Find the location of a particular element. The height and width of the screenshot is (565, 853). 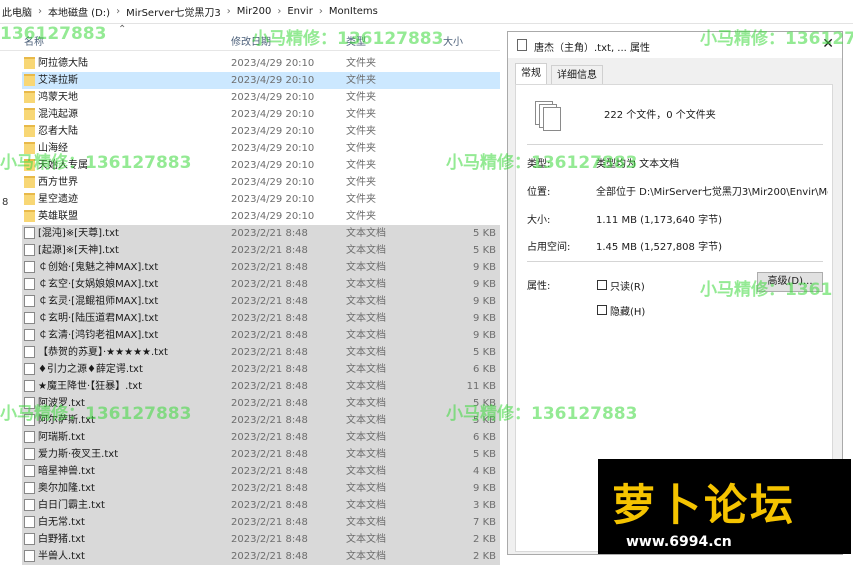

file-row: 白无常.txt 2023/2/21 8:48 文本文档 7 KB is located at coordinates (261, 522).